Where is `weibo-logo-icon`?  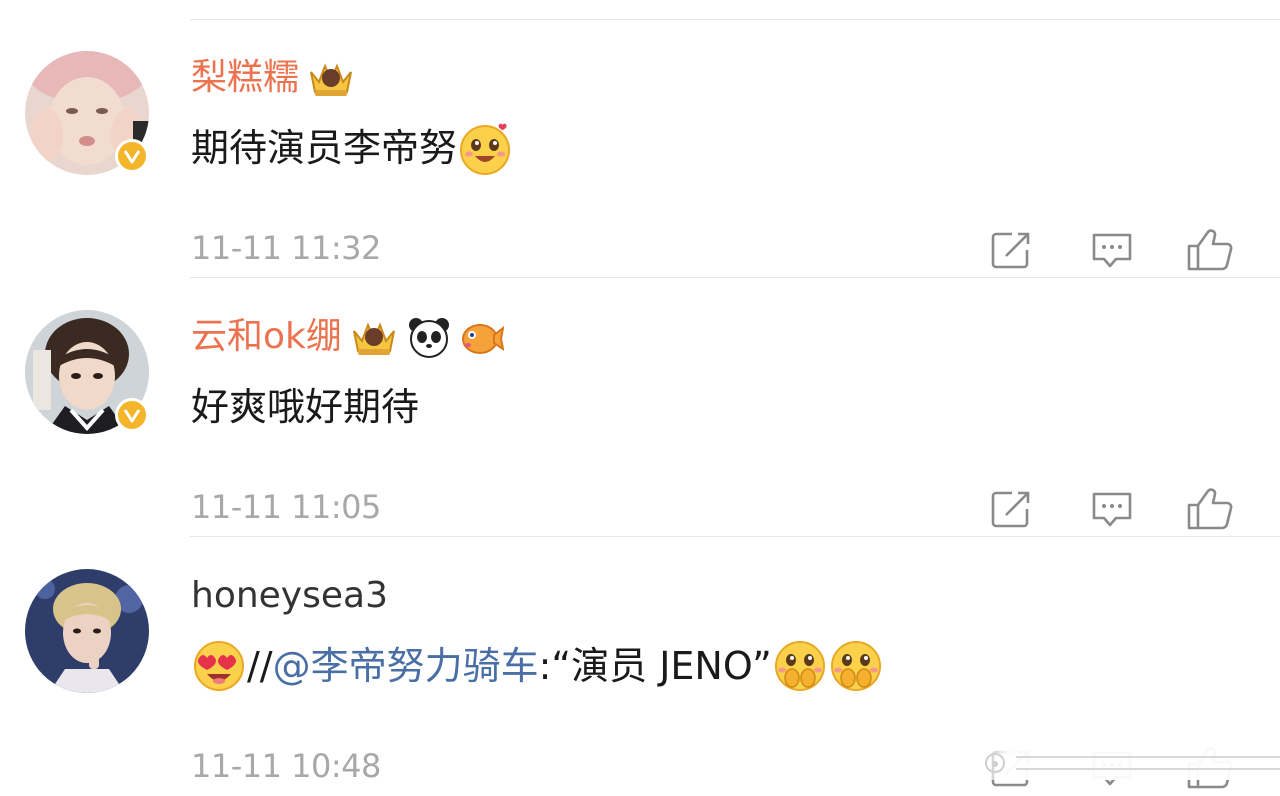 weibo-logo-icon is located at coordinates (995, 763).